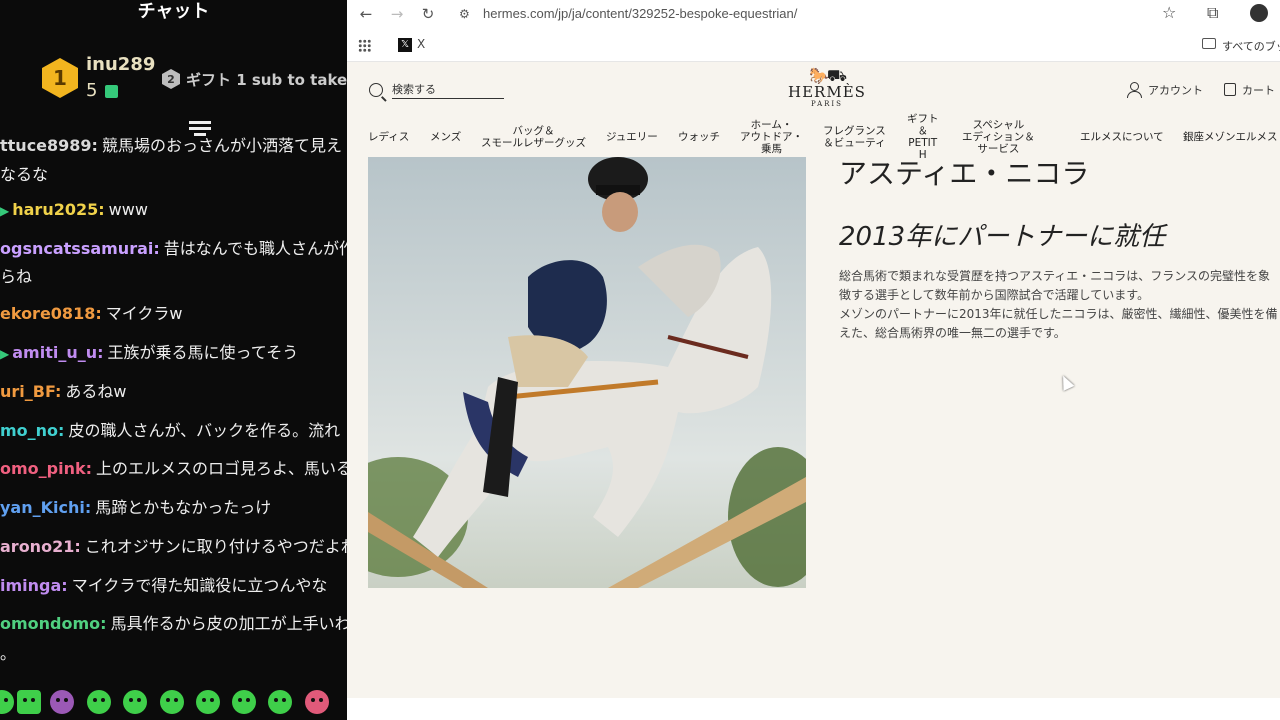  I want to click on chat-text: 馬具作るから皮の加工が上手いわ, so click(228, 623).